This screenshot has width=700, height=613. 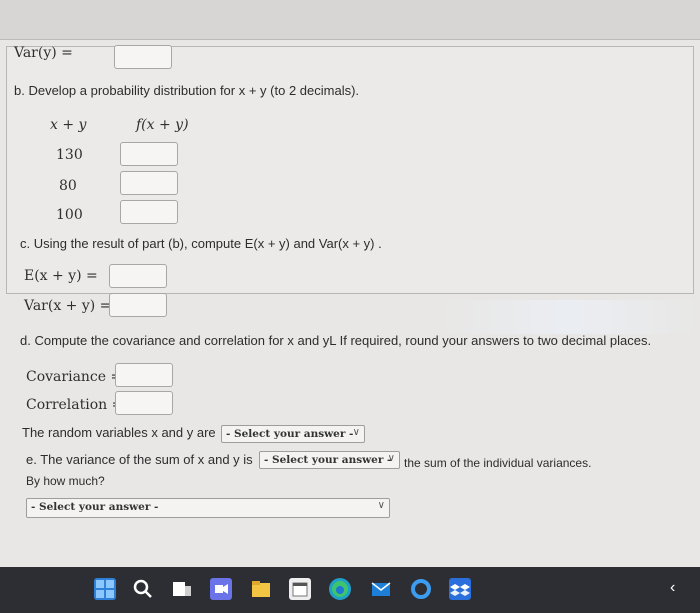 What do you see at coordinates (75, 405) in the screenshot?
I see `correlation-label: Correlation =` at bounding box center [75, 405].